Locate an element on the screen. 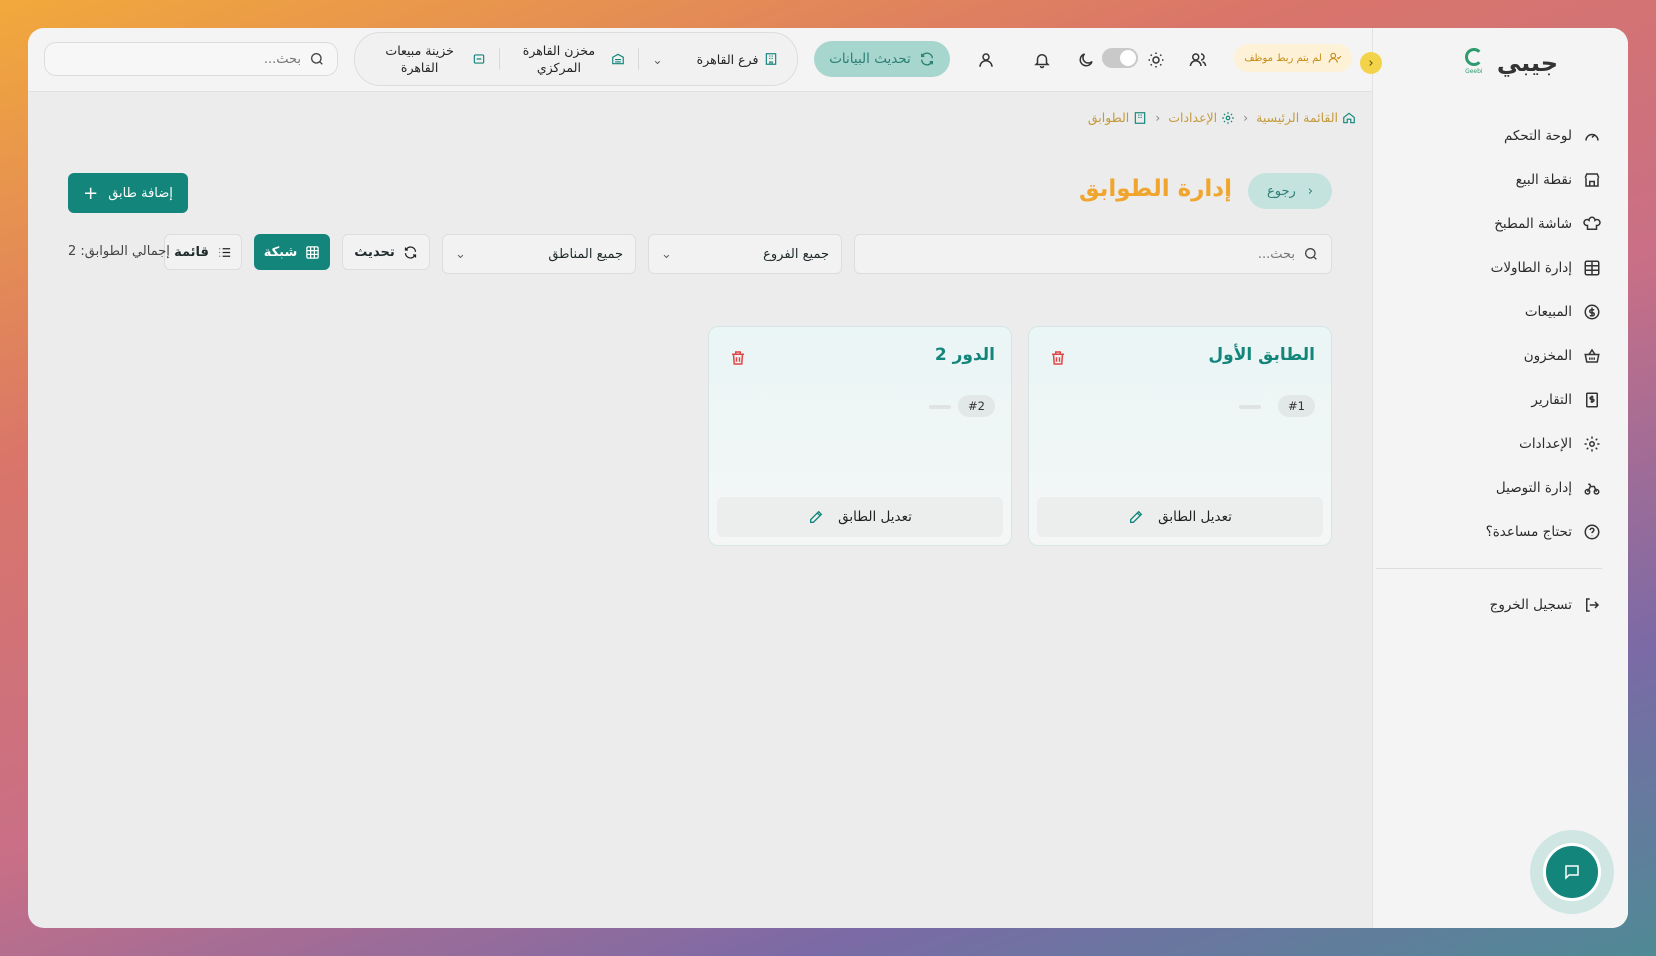 This screenshot has width=1656, height=956. sidebar-item-tables: إدارة الطاولات is located at coordinates (1497, 268).